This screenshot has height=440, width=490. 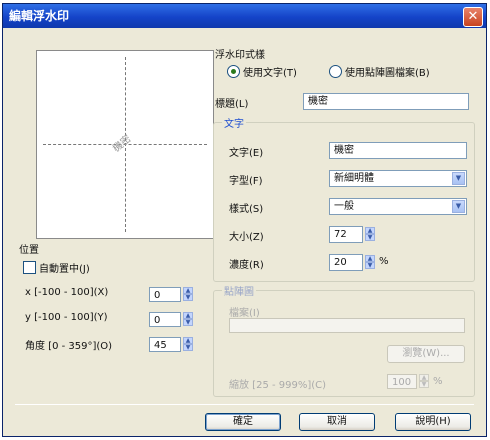 What do you see at coordinates (165, 344) in the screenshot?
I see `angle-input: 45` at bounding box center [165, 344].